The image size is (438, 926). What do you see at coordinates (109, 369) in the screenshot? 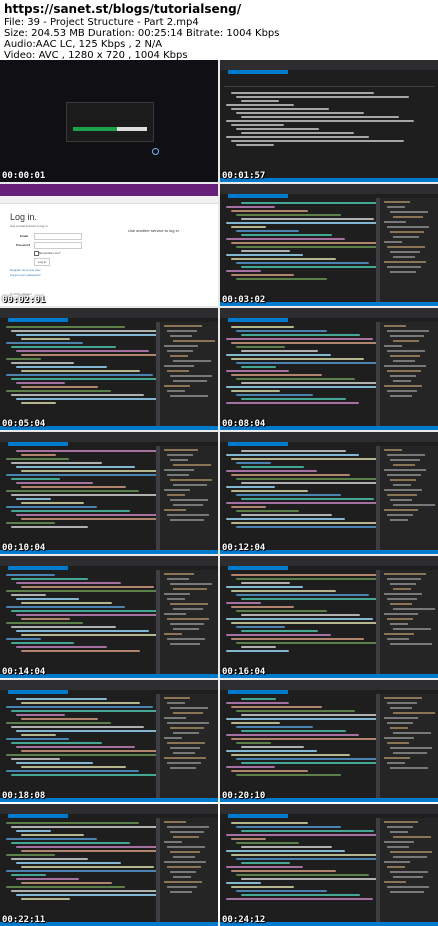
I see `video-thumbnail: 00:05:04` at bounding box center [109, 369].